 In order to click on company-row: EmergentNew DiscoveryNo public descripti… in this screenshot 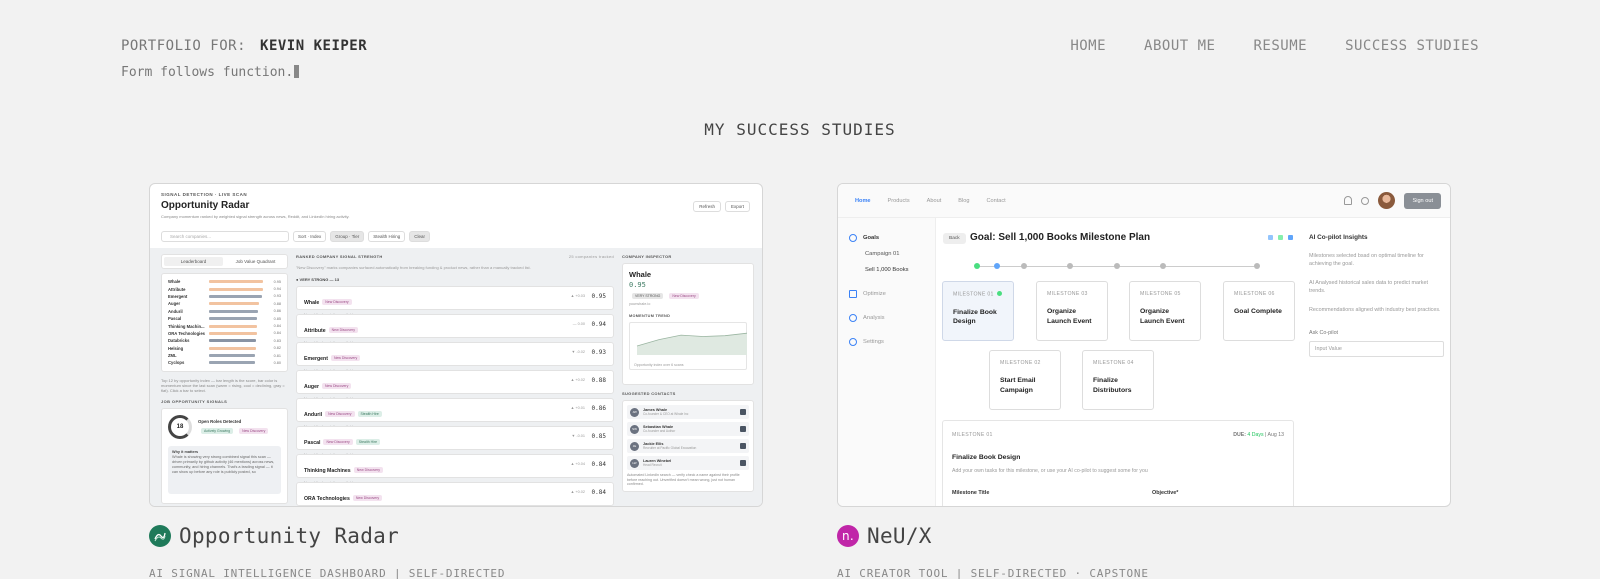, I will do `click(455, 357)`.